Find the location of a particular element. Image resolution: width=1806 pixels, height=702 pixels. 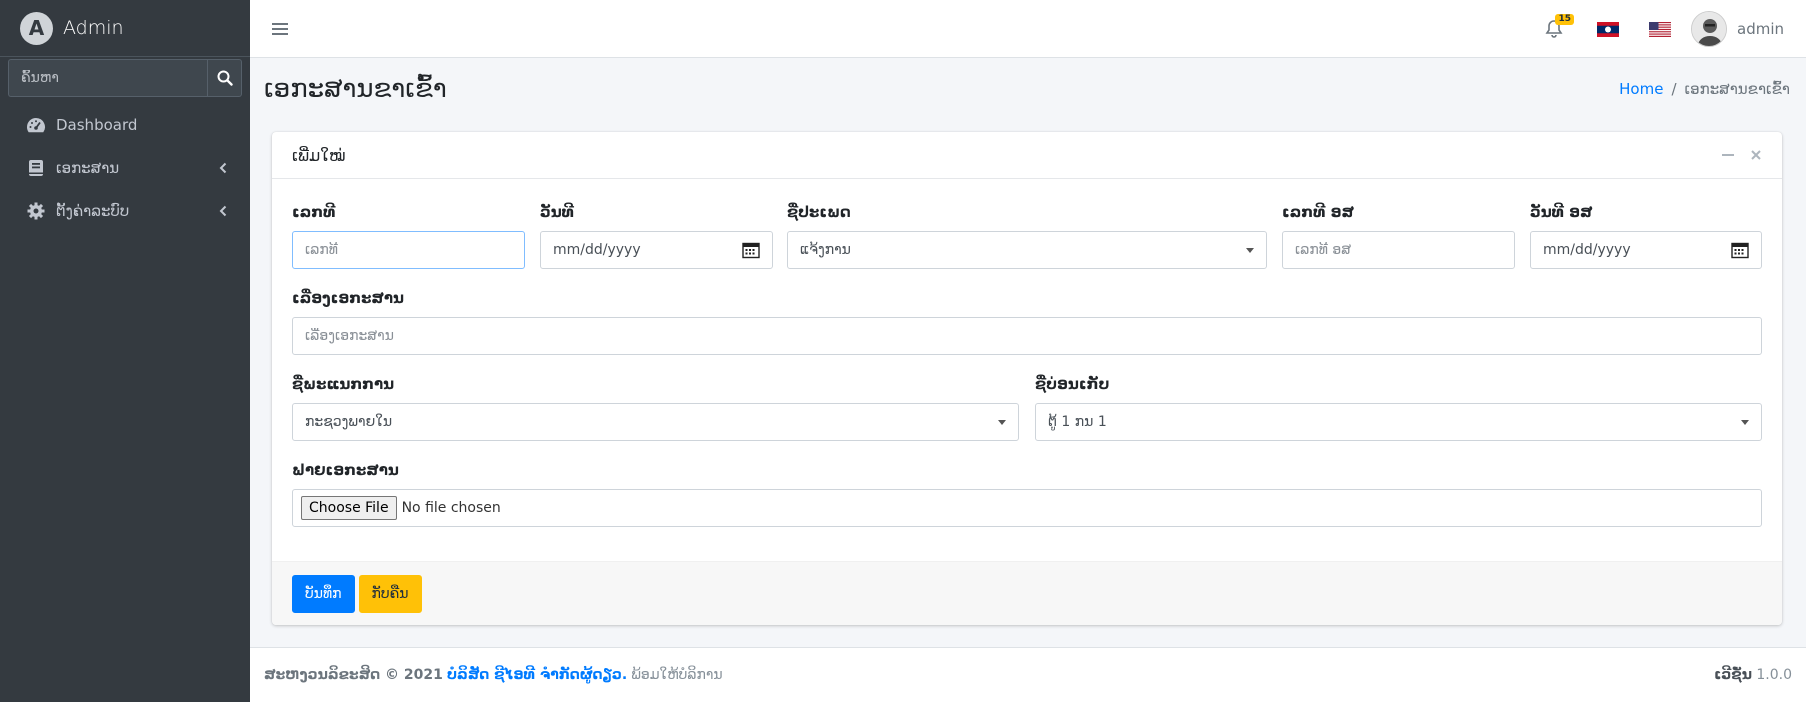

department-select: ກະຊວງພາຍໃນ is located at coordinates (655, 422).